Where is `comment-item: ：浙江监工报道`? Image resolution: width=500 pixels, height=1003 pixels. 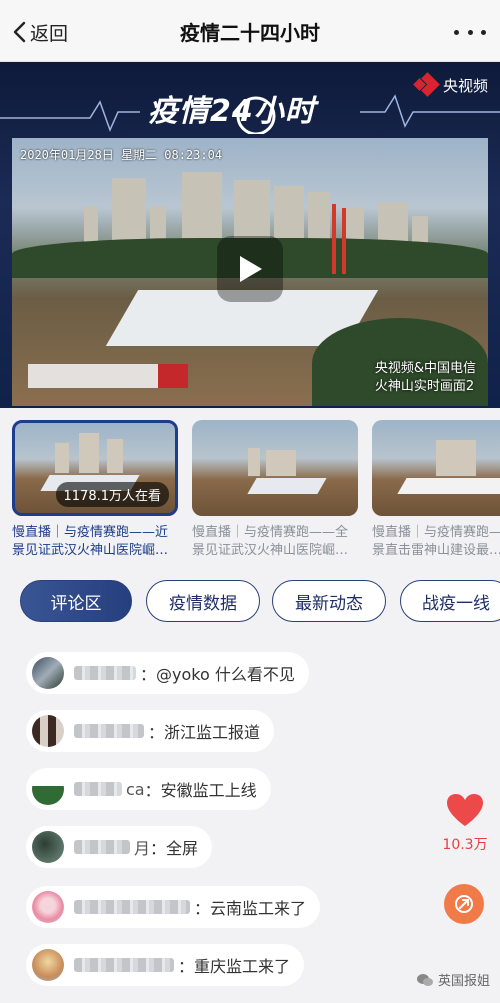
comment-item: ：浙江监工报道 is located at coordinates (150, 731).